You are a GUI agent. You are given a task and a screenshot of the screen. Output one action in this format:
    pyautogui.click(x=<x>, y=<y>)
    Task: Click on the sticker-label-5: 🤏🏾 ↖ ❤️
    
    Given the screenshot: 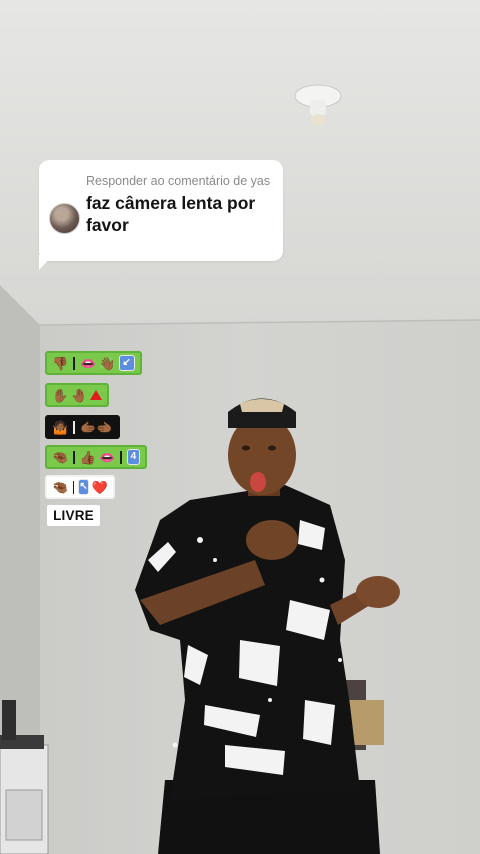 What is the action you would take?
    pyautogui.click(x=80, y=487)
    